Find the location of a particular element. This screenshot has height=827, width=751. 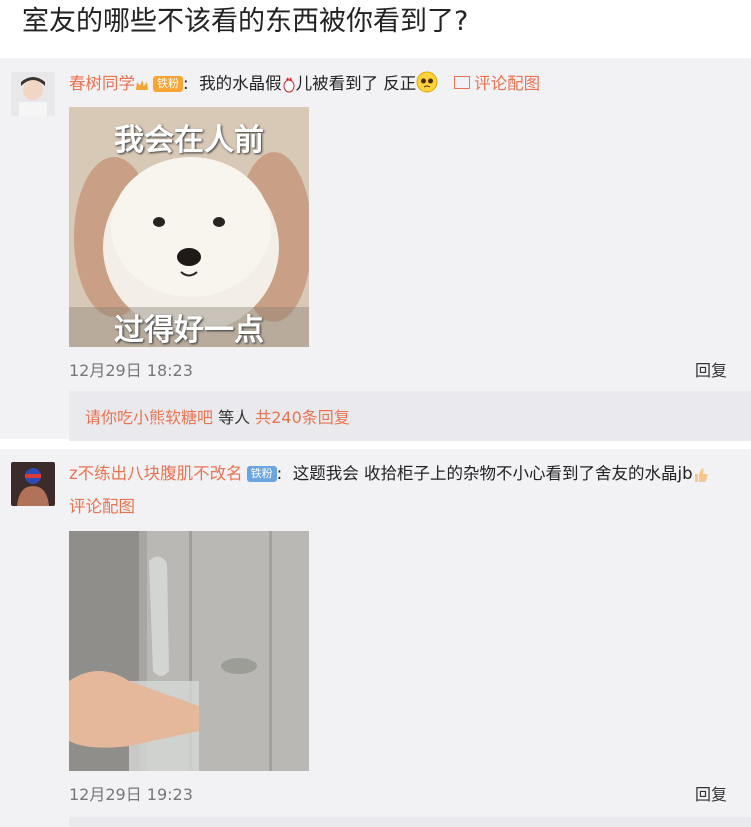

crown-icon is located at coordinates (142, 88).